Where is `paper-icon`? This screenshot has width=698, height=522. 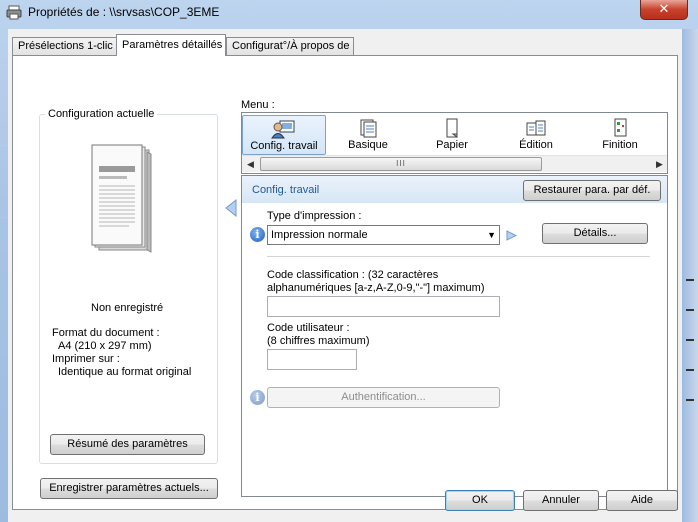
paper-icon is located at coordinates (452, 128).